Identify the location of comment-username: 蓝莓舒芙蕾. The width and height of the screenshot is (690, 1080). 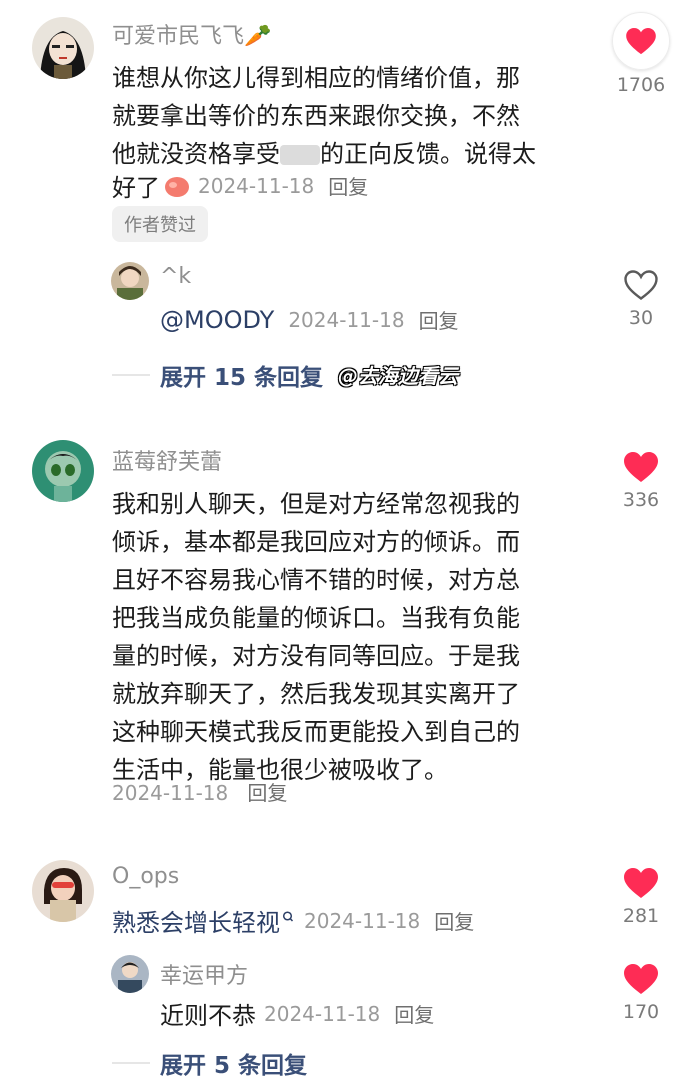
(167, 460).